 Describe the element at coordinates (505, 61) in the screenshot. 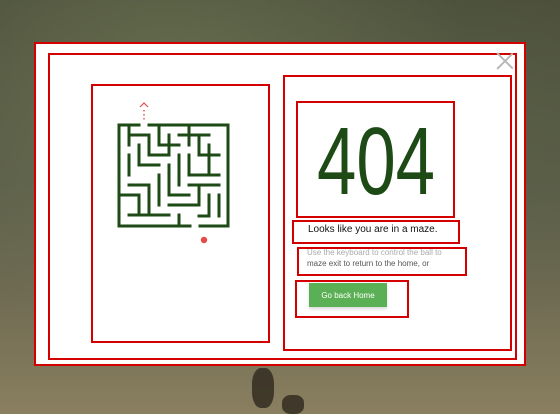

I see `close-icon` at that location.